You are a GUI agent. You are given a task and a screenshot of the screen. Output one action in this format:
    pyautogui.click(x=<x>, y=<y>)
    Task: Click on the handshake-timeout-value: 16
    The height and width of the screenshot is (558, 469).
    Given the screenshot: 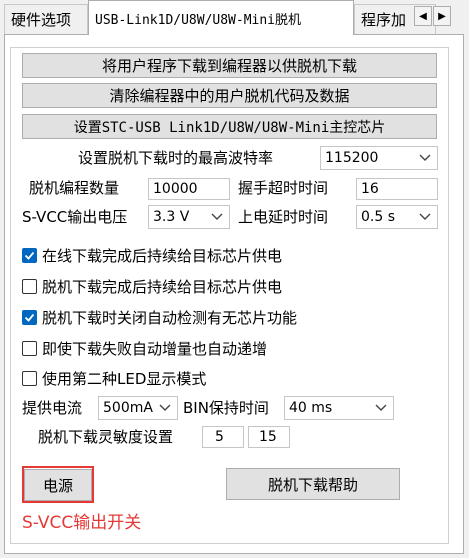 What is the action you would take?
    pyautogui.click(x=370, y=189)
    